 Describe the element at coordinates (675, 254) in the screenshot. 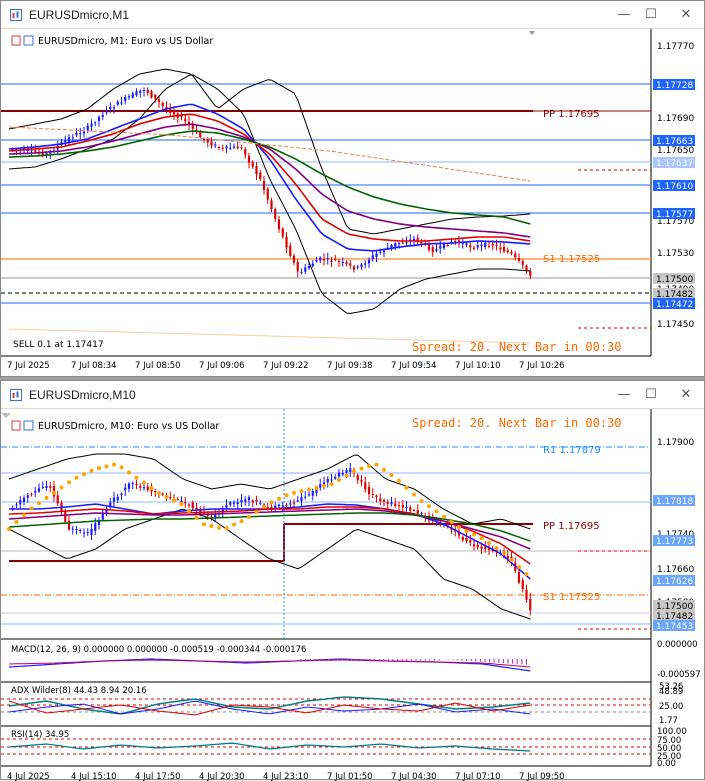

I see `price-tick: 1.17530` at that location.